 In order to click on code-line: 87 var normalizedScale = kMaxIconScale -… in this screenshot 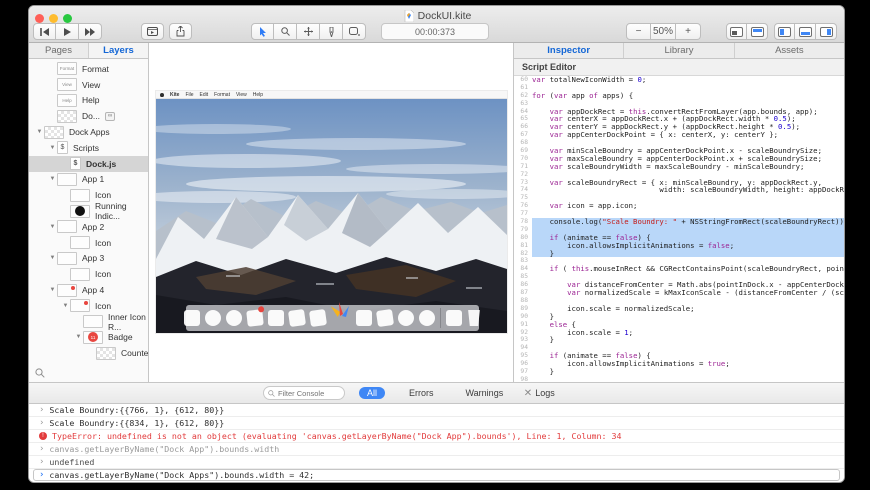, I will do `click(679, 293)`.